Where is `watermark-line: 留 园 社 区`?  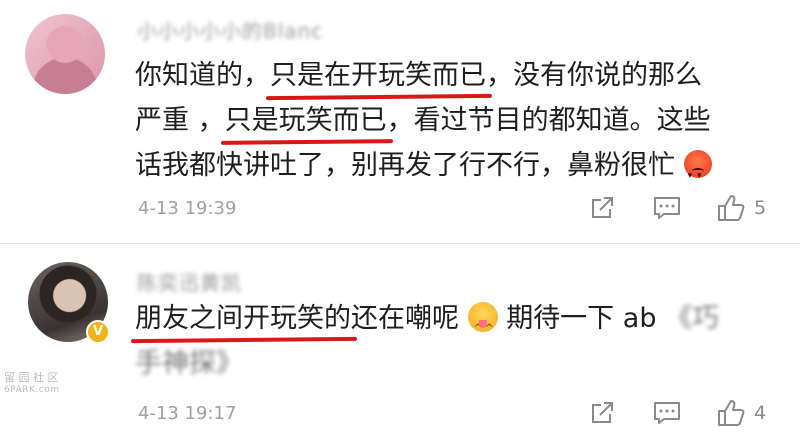 watermark-line: 留 园 社 区 is located at coordinates (31, 377).